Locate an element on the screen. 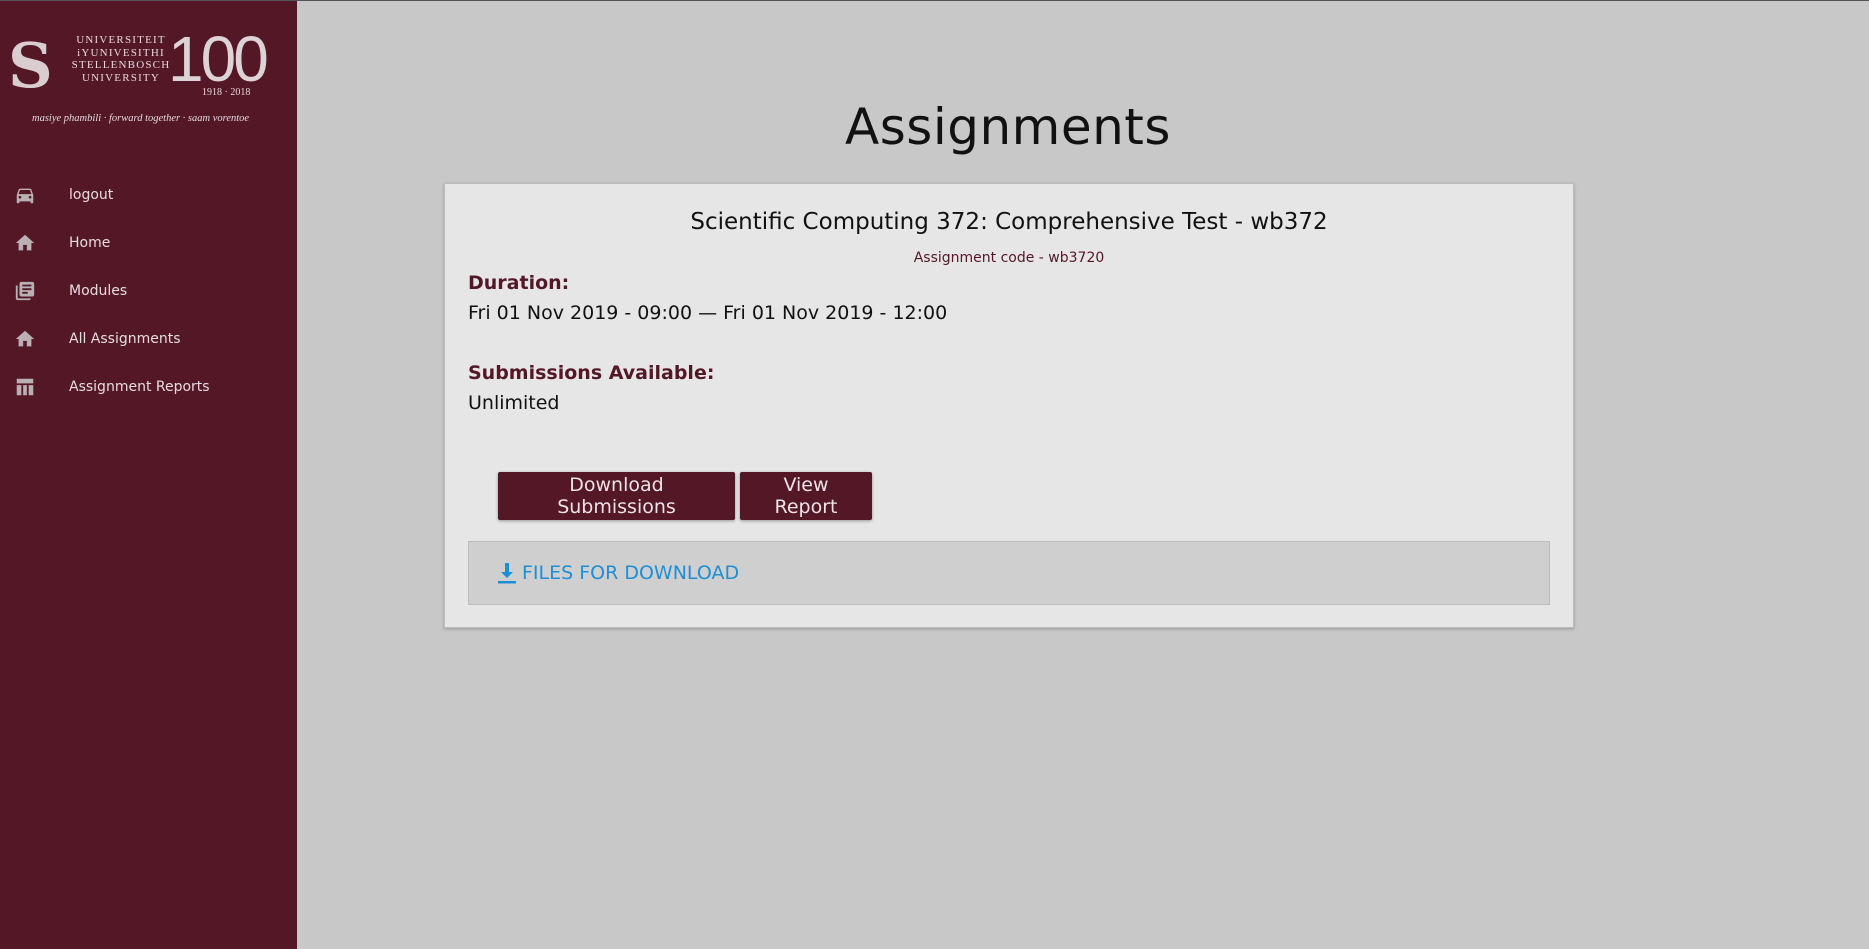 The height and width of the screenshot is (949, 1869). logo-centenary-years: 1918 · 2018 is located at coordinates (226, 92).